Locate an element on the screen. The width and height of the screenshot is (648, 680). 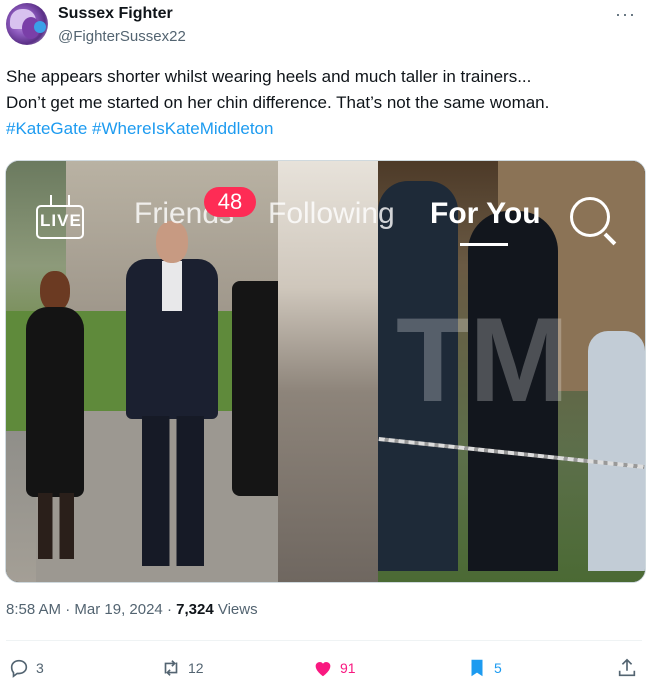
reply-icon is located at coordinates (19, 668).